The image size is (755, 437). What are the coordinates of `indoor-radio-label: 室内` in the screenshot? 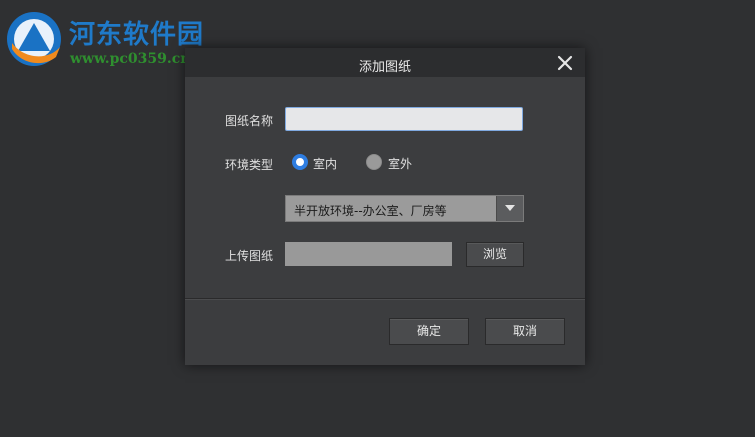 It's located at (325, 163).